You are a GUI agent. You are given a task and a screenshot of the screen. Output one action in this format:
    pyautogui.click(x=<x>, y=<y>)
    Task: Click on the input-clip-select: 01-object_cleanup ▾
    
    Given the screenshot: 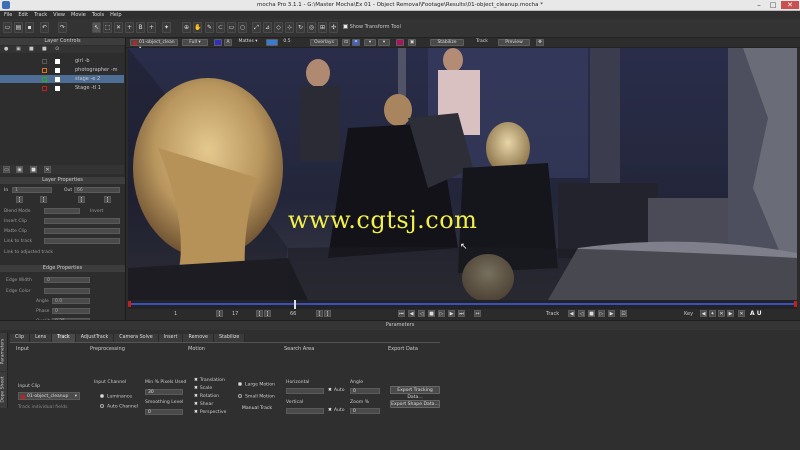 What is the action you would take?
    pyautogui.click(x=49, y=396)
    